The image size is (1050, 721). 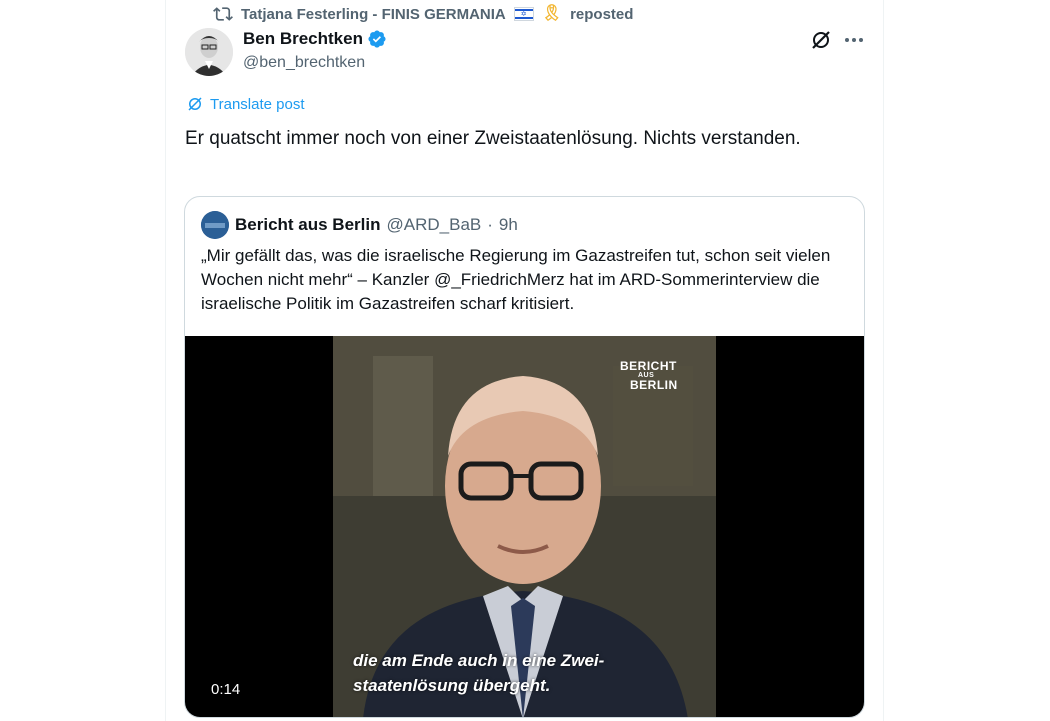 What do you see at coordinates (257, 104) in the screenshot?
I see `translate-label: Translate post` at bounding box center [257, 104].